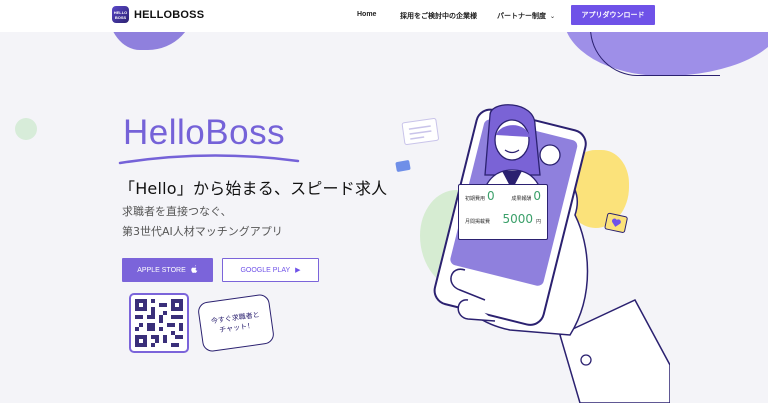 The width and height of the screenshot is (768, 403). What do you see at coordinates (521, 16) in the screenshot?
I see `nav-partner-label: パートナー制度` at bounding box center [521, 16].